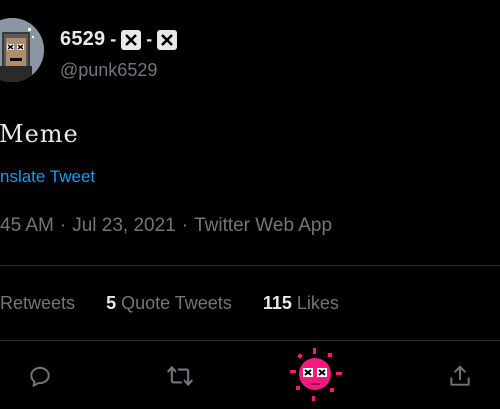 The width and height of the screenshot is (500, 409). I want to click on reply-button, so click(40, 376).